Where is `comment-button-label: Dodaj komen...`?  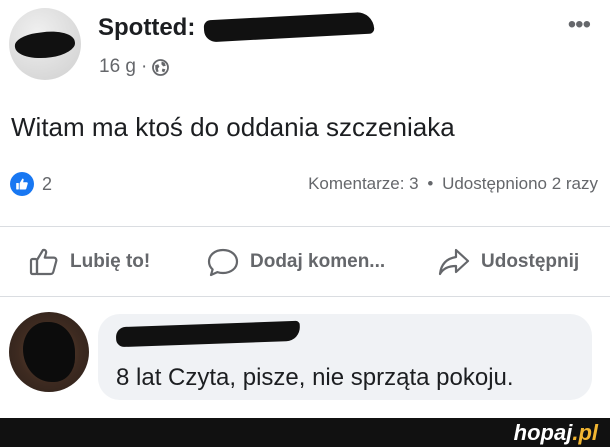 comment-button-label: Dodaj komen... is located at coordinates (318, 261).